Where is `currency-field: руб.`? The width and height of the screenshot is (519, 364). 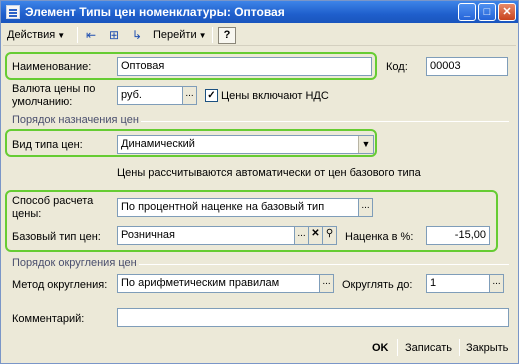
currency-field: руб. is located at coordinates (150, 95).